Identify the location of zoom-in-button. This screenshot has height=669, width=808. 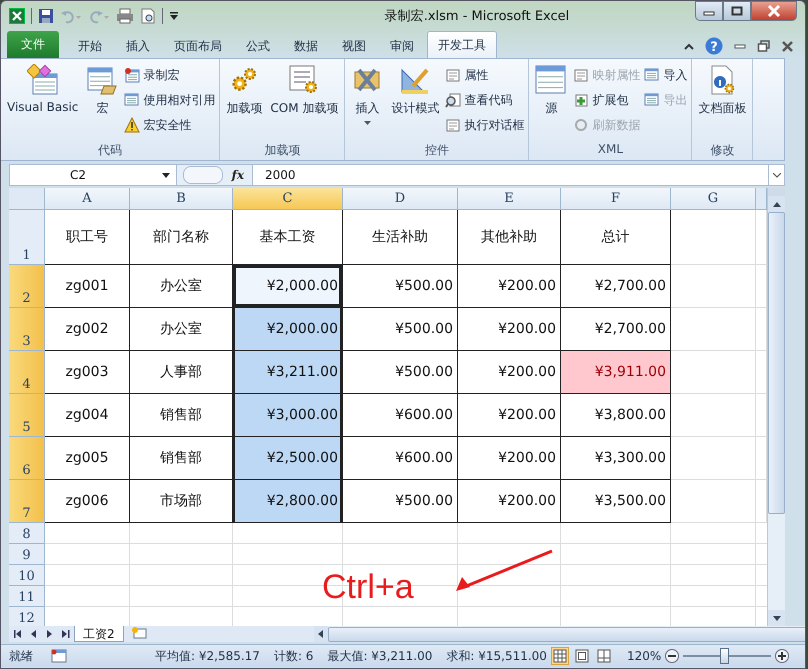
(782, 656).